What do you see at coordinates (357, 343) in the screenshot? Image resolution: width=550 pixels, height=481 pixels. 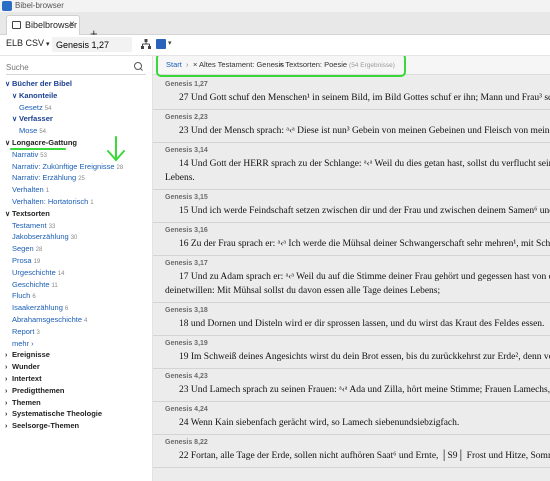 I see `verse-reference: Genesis 3,19` at bounding box center [357, 343].